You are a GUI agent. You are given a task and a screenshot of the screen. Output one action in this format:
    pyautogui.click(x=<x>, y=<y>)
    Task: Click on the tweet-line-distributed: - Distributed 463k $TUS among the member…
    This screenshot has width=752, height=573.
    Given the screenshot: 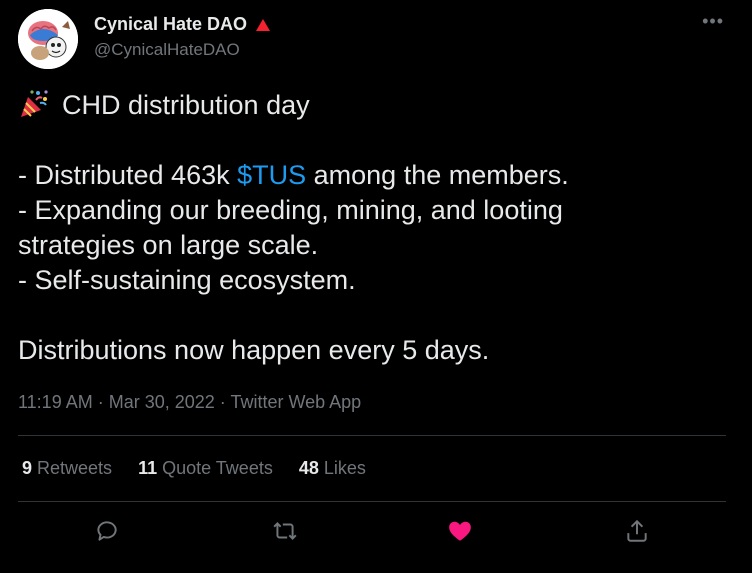 What is the action you would take?
    pyautogui.click(x=378, y=175)
    